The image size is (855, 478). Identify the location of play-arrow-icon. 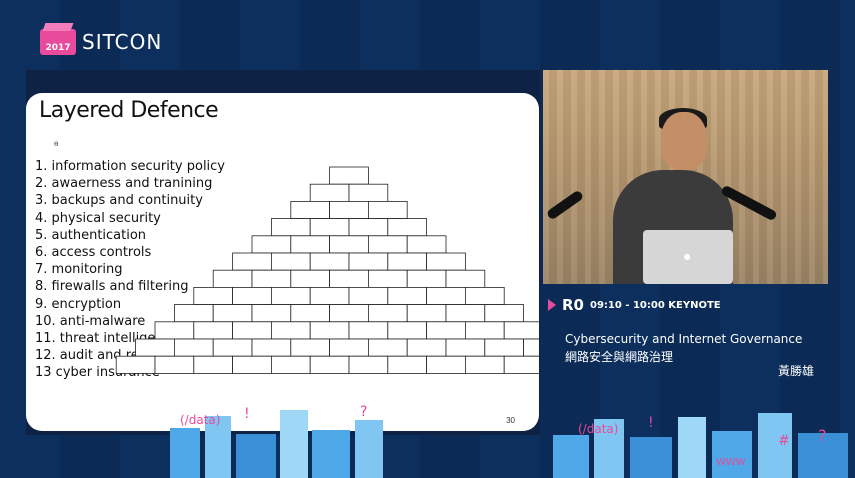
(552, 305).